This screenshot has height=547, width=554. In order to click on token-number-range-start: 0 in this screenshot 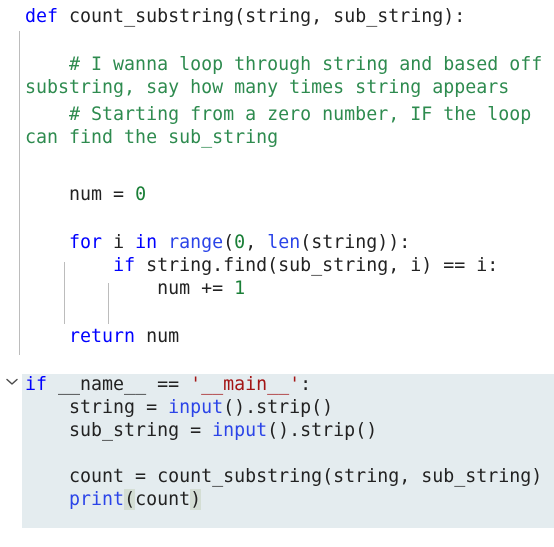, I will do `click(240, 242)`.